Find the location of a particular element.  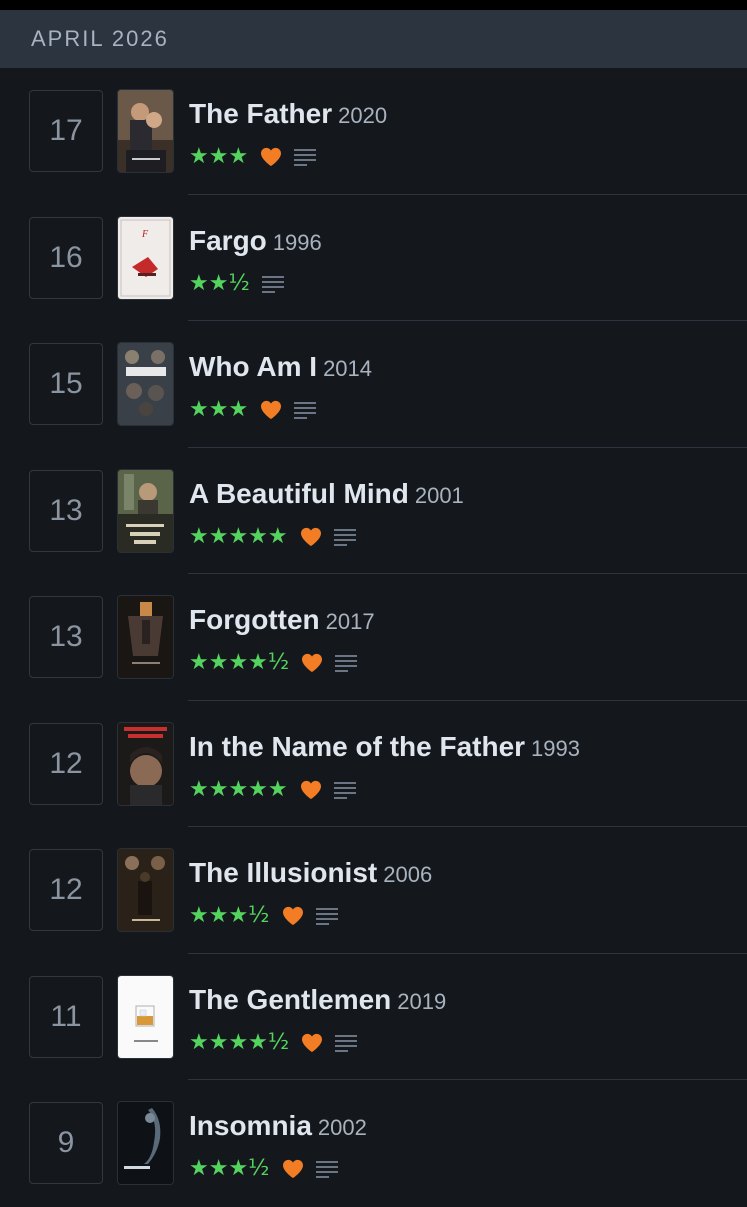

diary-entry: 11 The Gentlemen 2019 ★★★★½ is located at coordinates (373, 1017).